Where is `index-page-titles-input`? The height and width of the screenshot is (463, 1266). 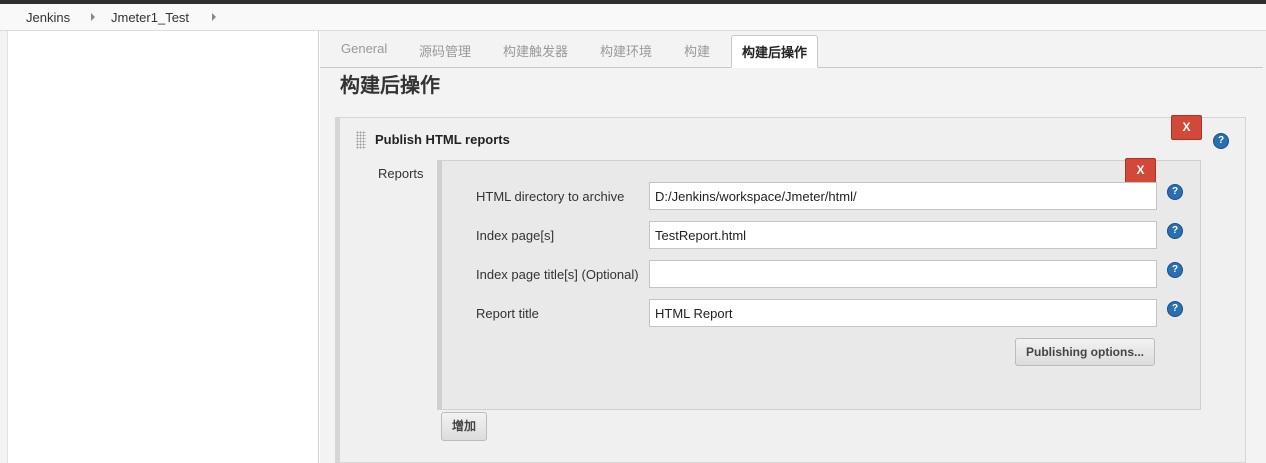
index-page-titles-input is located at coordinates (903, 274).